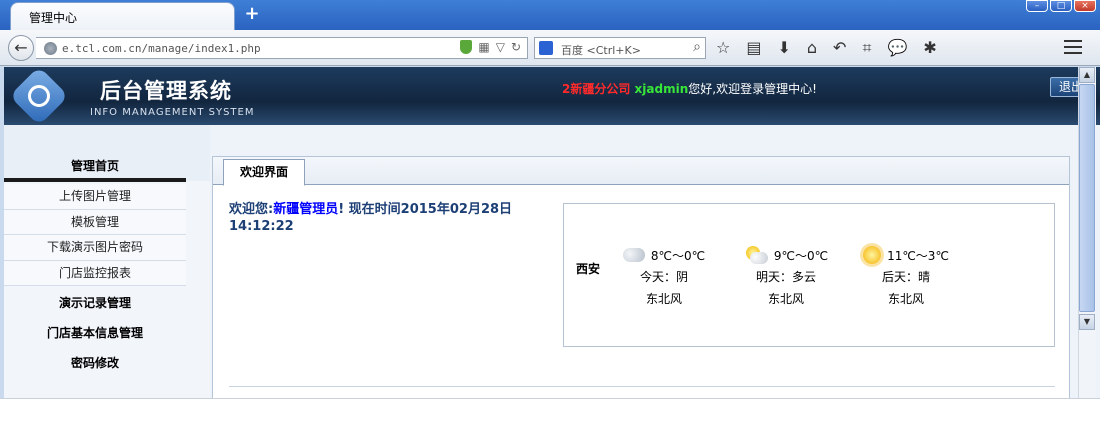  Describe the element at coordinates (929, 48) in the screenshot. I see `extension-icon: ✱` at that location.